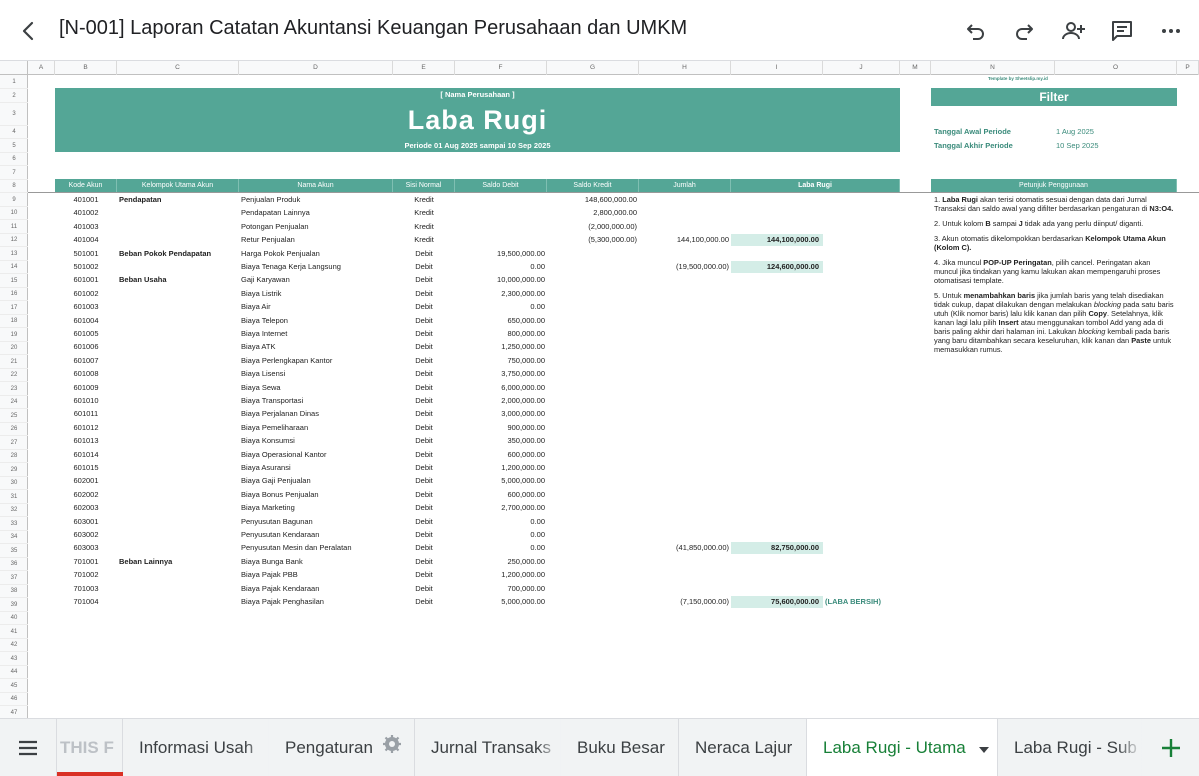 The image size is (1199, 776). I want to click on row-number: 2, so click(14, 96).